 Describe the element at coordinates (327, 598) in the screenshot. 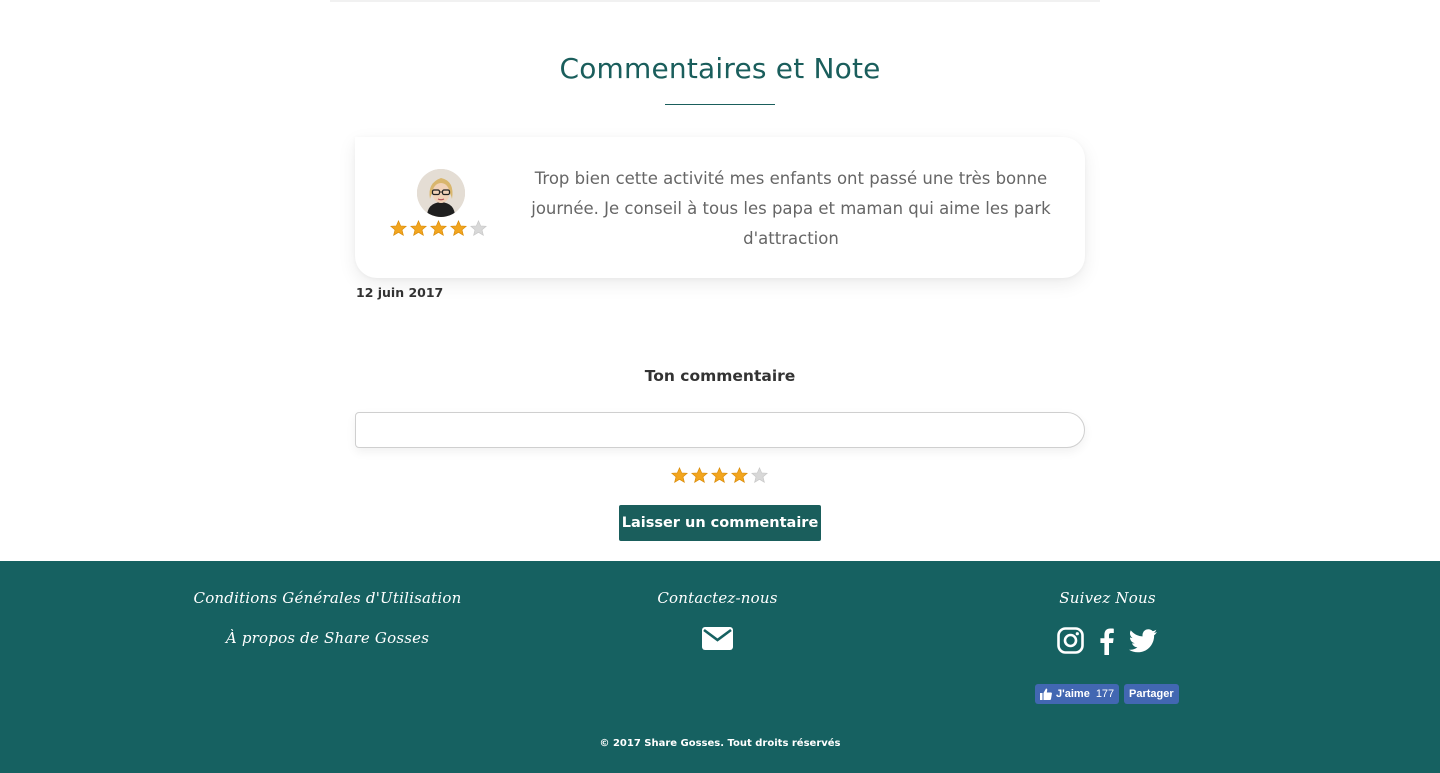

I see `cgu-link: Conditions Générales d'Utilisation` at that location.